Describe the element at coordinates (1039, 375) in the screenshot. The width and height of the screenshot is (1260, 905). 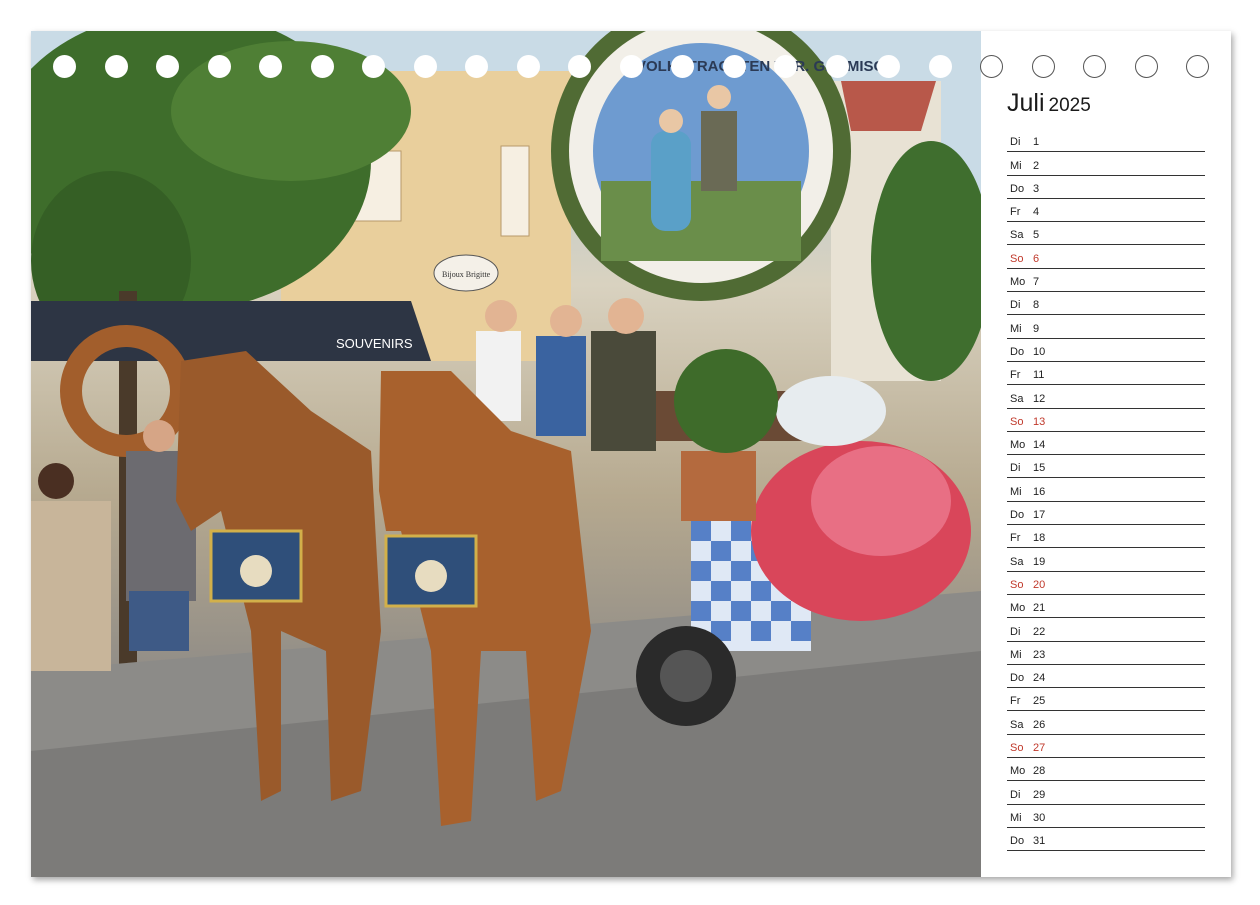
I see `day-number: 11` at that location.